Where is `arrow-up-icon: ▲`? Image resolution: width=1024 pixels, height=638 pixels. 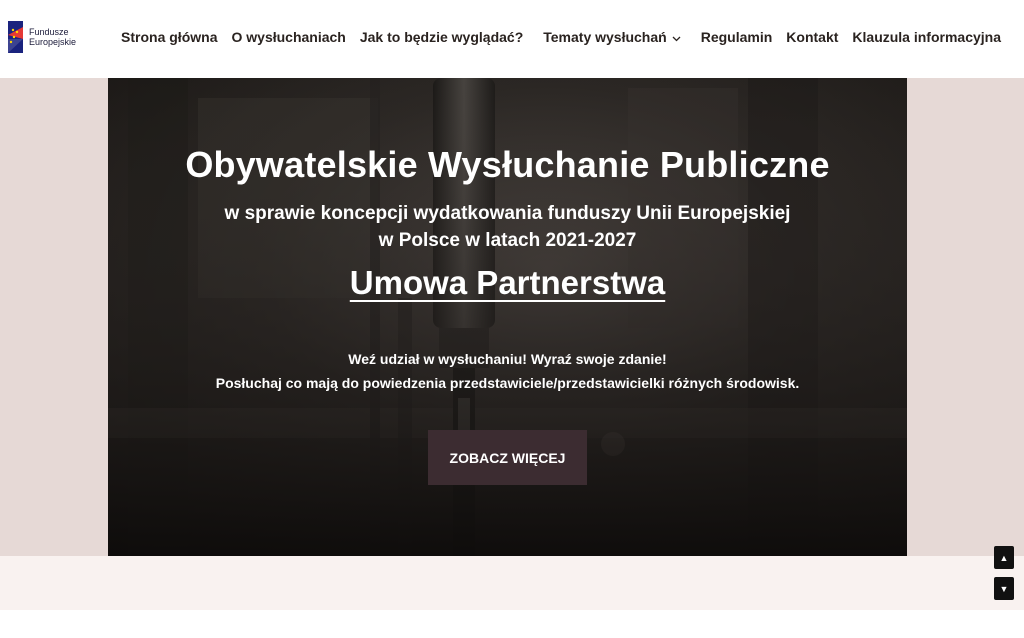
arrow-up-icon: ▲ is located at coordinates (1004, 557).